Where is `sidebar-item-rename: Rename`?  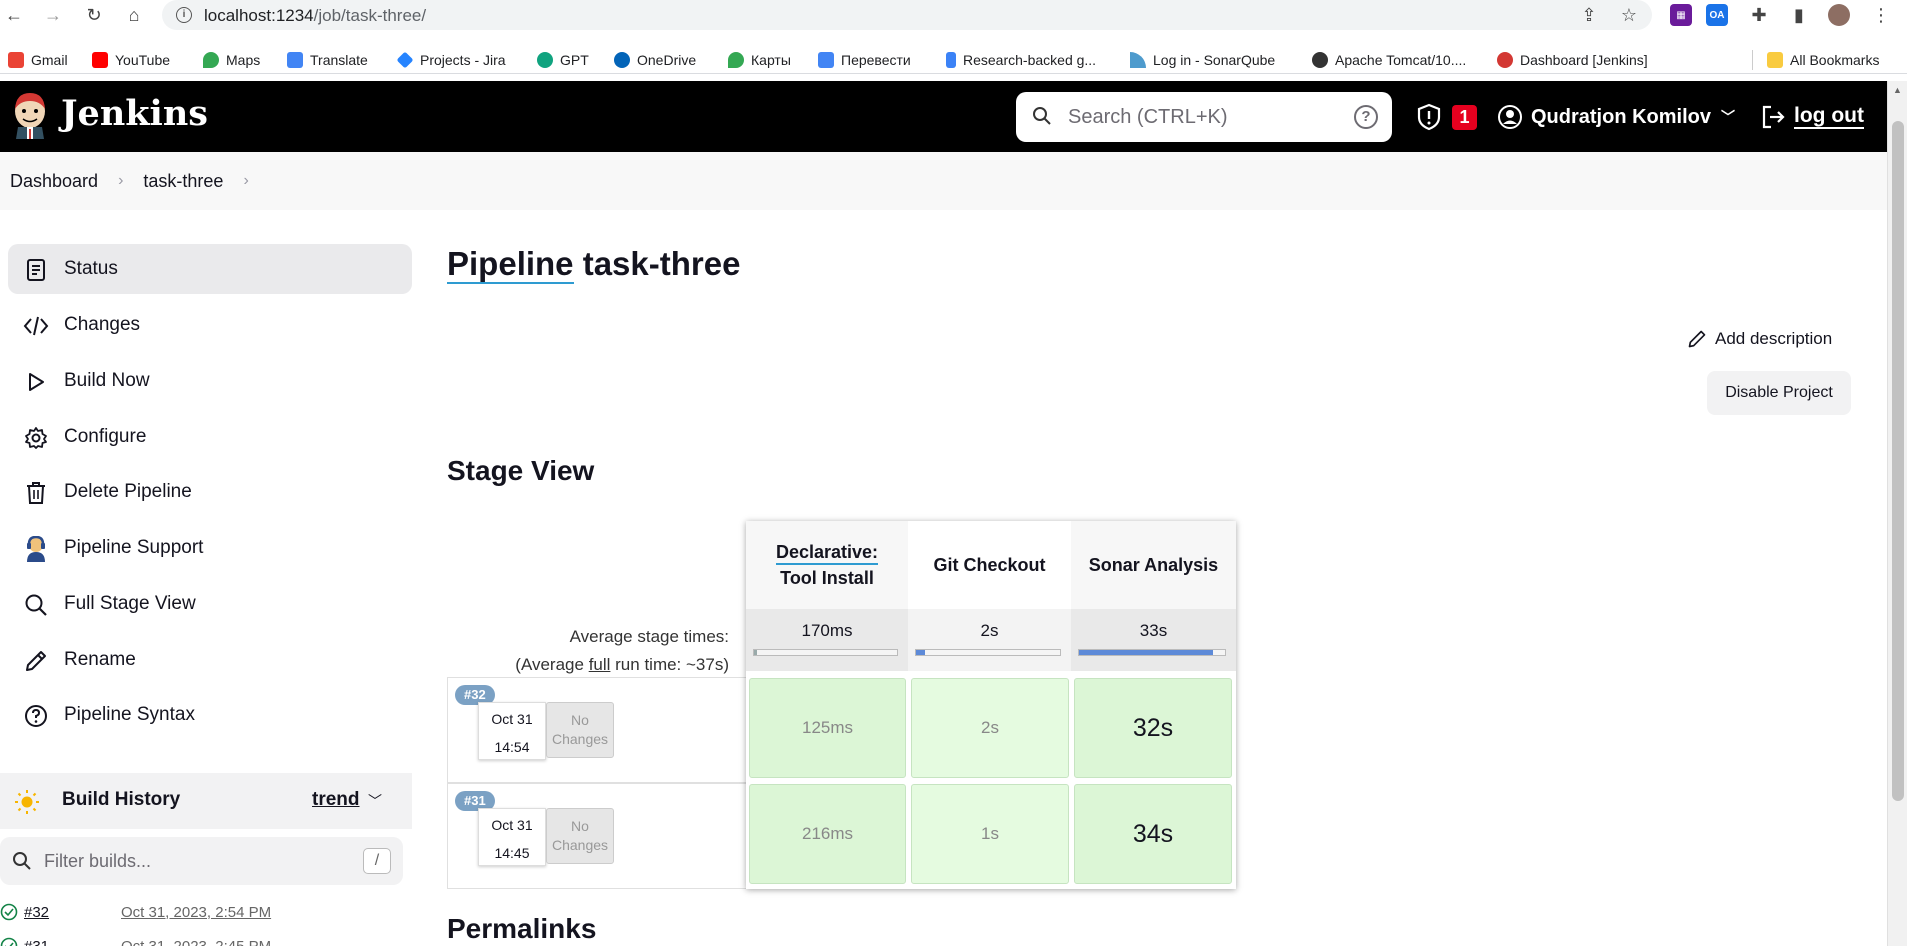 sidebar-item-rename: Rename is located at coordinates (210, 660).